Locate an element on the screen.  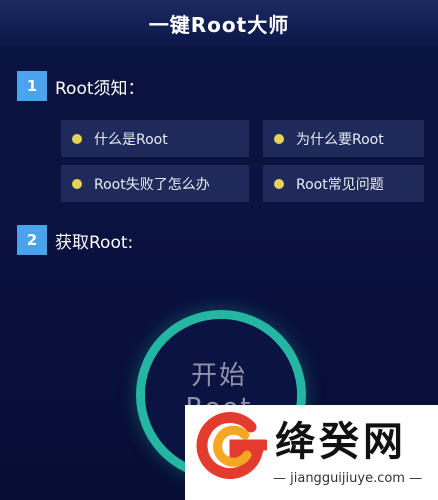
watermark-logo-icon is located at coordinates (231, 445).